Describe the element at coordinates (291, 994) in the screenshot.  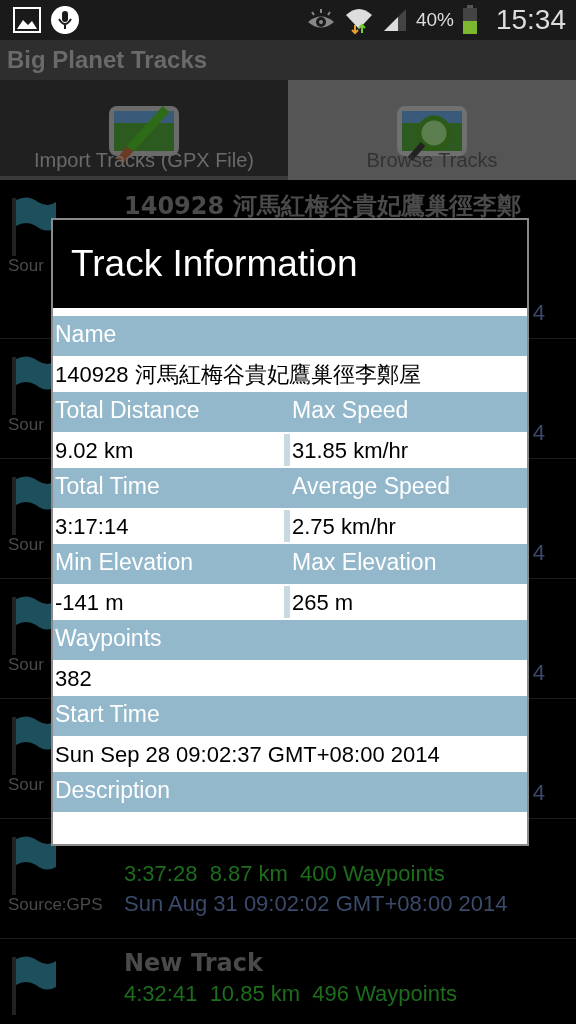
I see `track-stats: 4:32:41 10.85 km 496 Waypoints` at that location.